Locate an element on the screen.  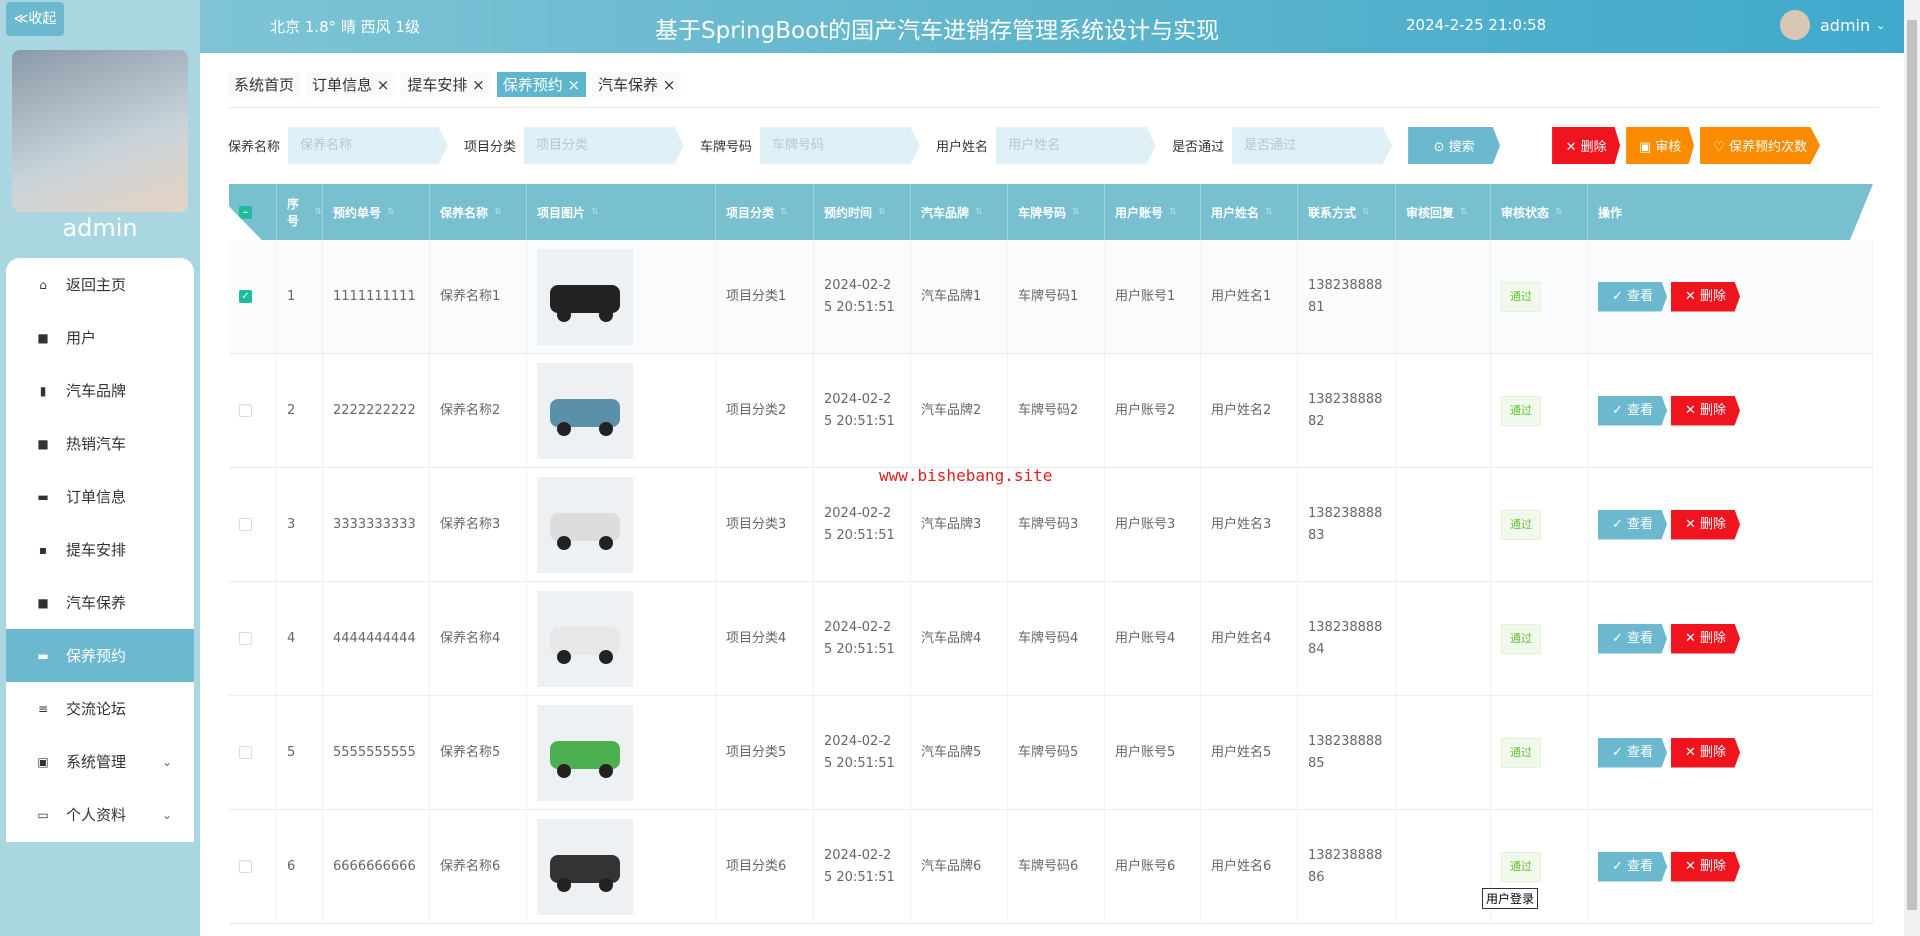
tab-bar: 系统首页 订单信息 × 提车安排 × 保养预约 × 汽车保养 × is located at coordinates (1053, 90).